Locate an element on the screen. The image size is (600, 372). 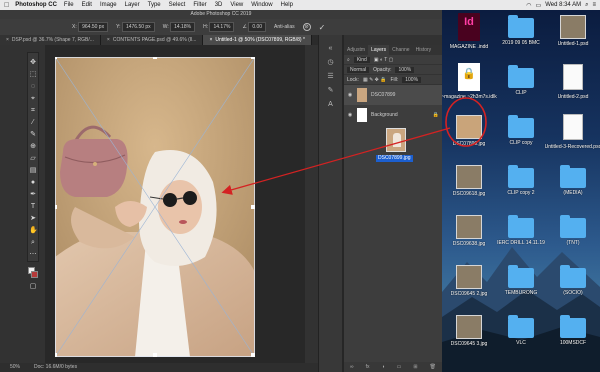
path-select-tool-icon: ➤ is located at coordinates (33, 219).